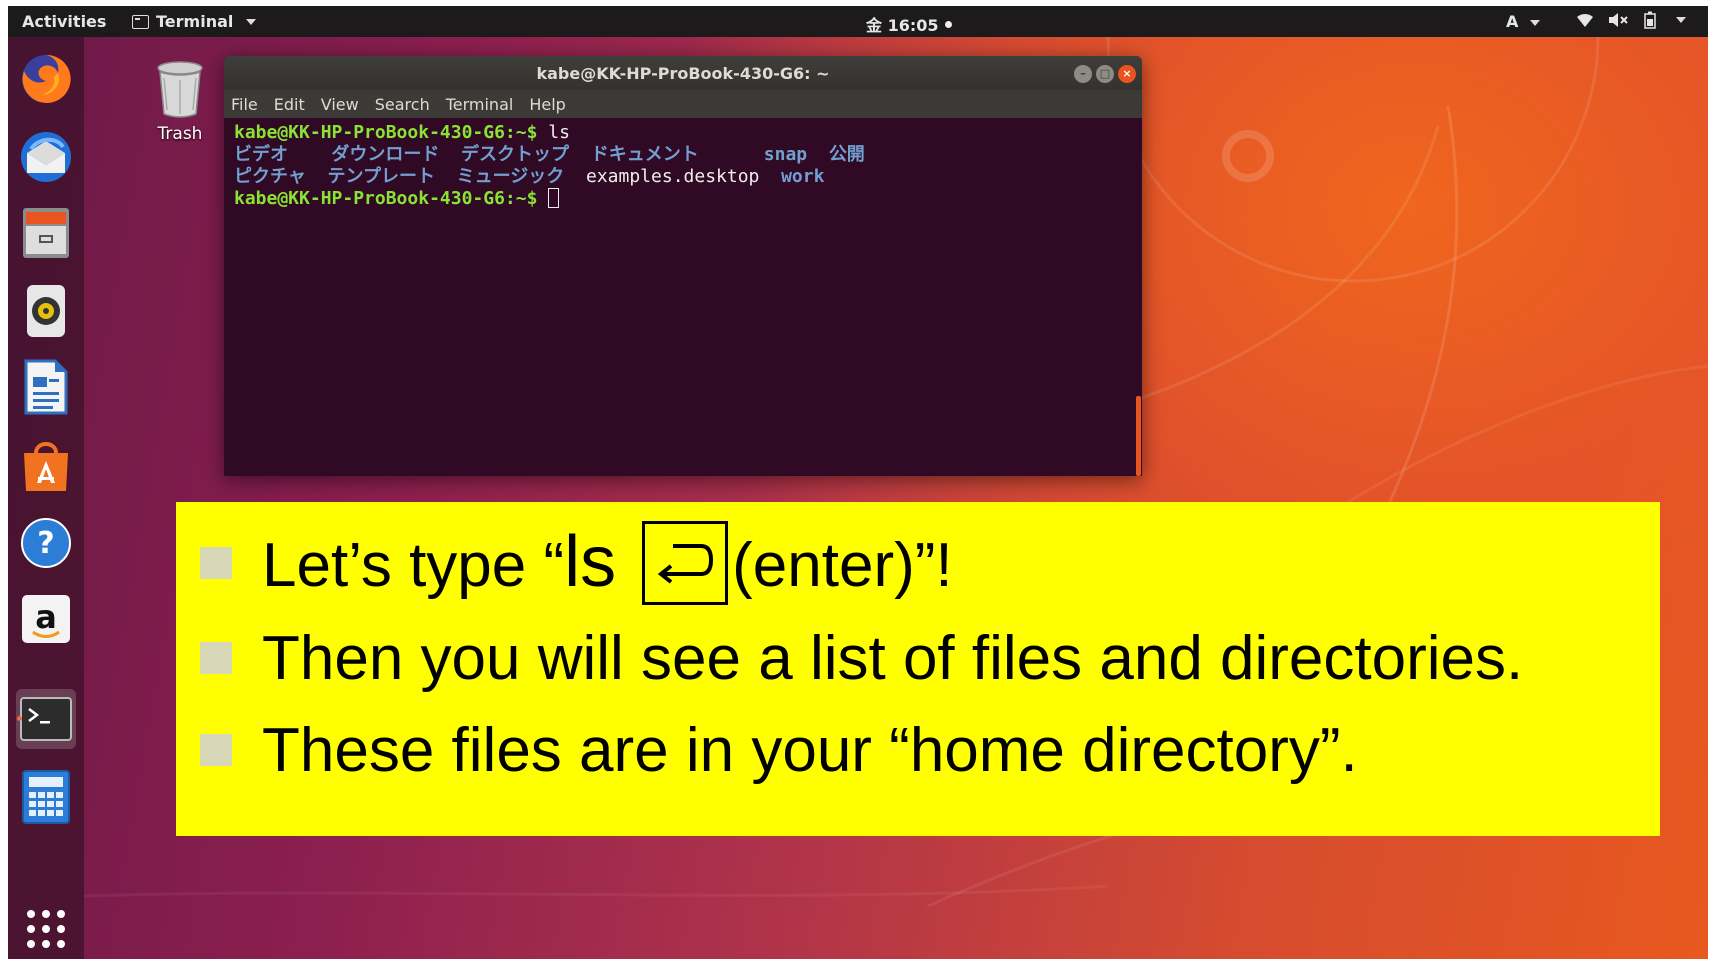 This screenshot has width=1712, height=959. What do you see at coordinates (19, 718) in the screenshot?
I see `running-indicator` at bounding box center [19, 718].